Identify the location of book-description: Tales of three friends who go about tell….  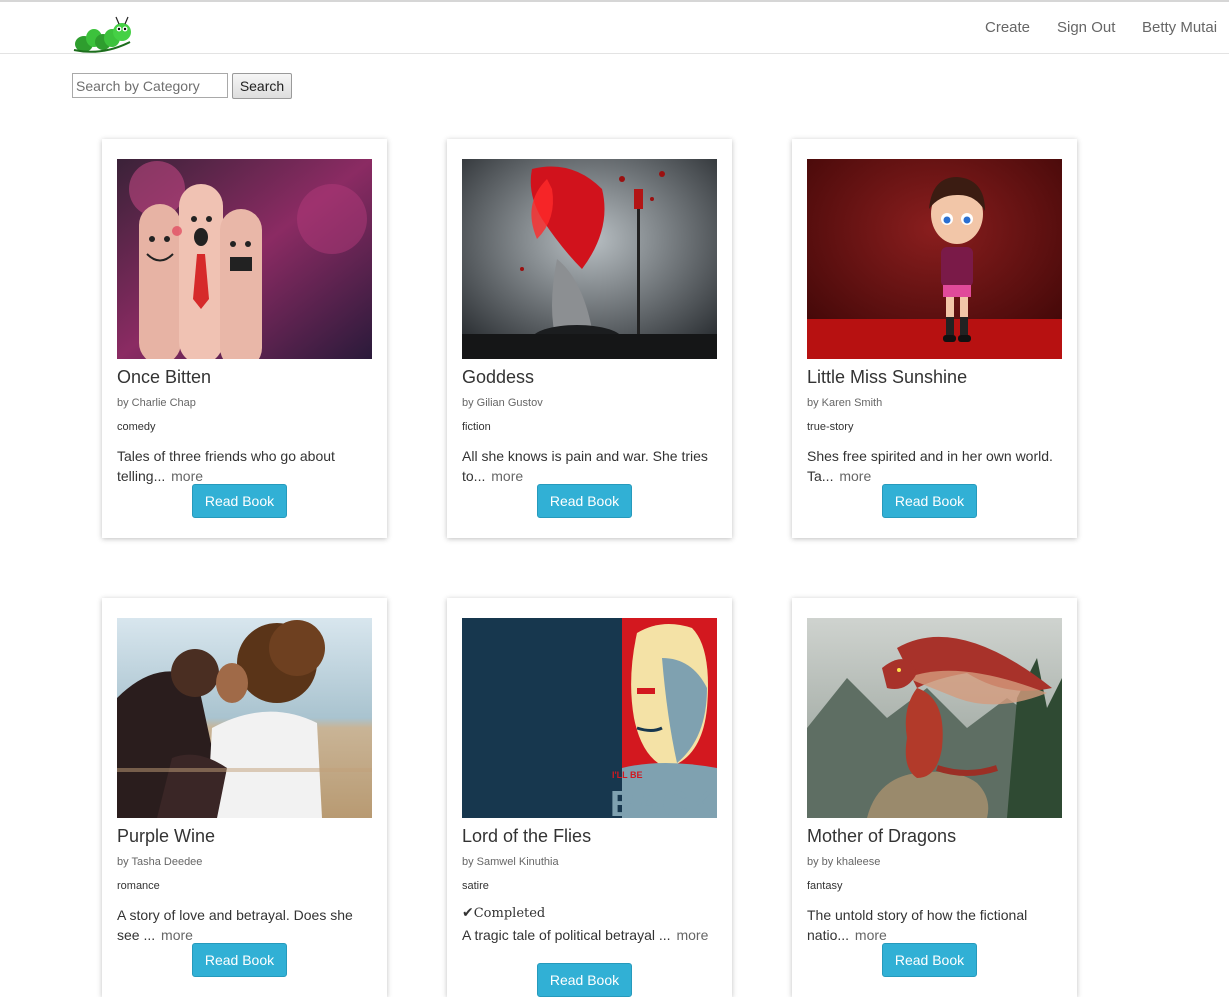
(244, 466).